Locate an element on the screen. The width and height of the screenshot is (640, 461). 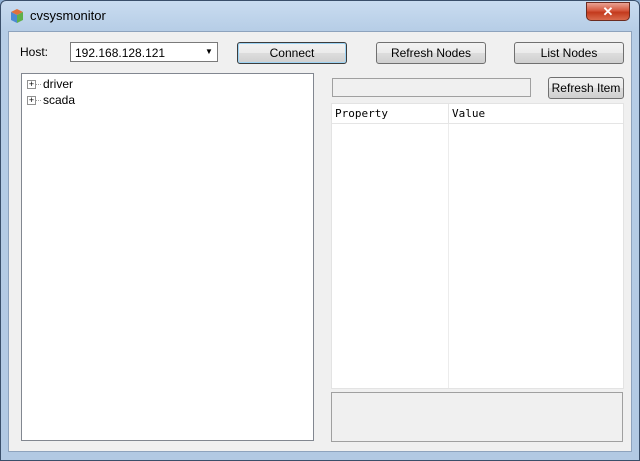
column-divider is located at coordinates (448, 256).